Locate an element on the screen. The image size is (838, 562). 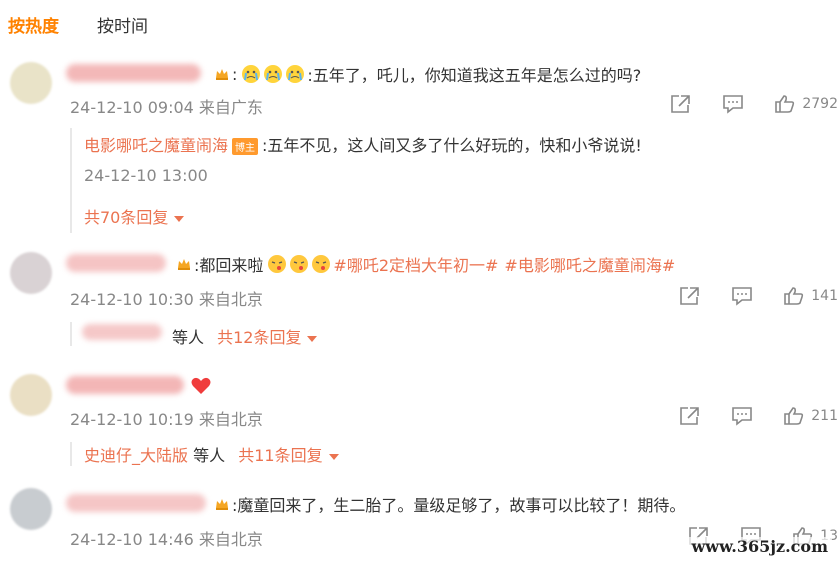
more-replies-label: 共12条回复 is located at coordinates (259, 337).